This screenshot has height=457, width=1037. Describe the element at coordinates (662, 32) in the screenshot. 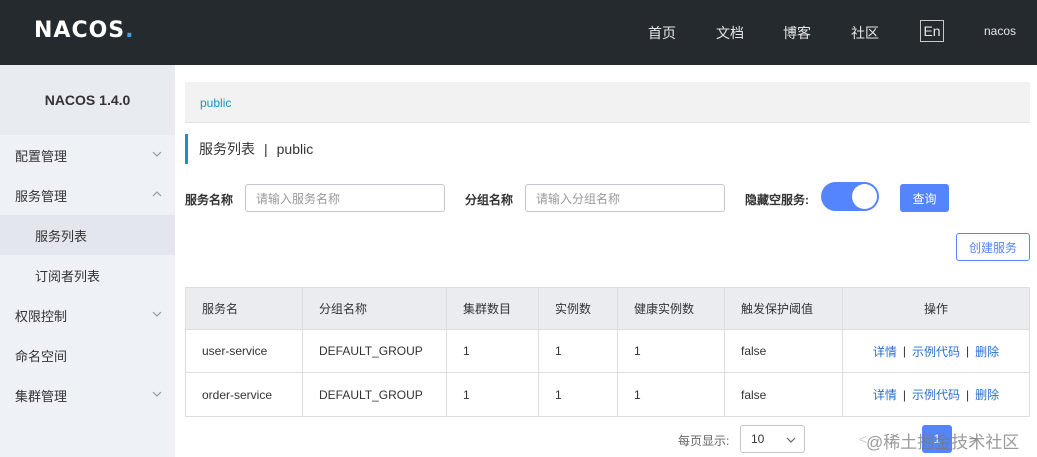

I see `nav-home: 首页` at that location.